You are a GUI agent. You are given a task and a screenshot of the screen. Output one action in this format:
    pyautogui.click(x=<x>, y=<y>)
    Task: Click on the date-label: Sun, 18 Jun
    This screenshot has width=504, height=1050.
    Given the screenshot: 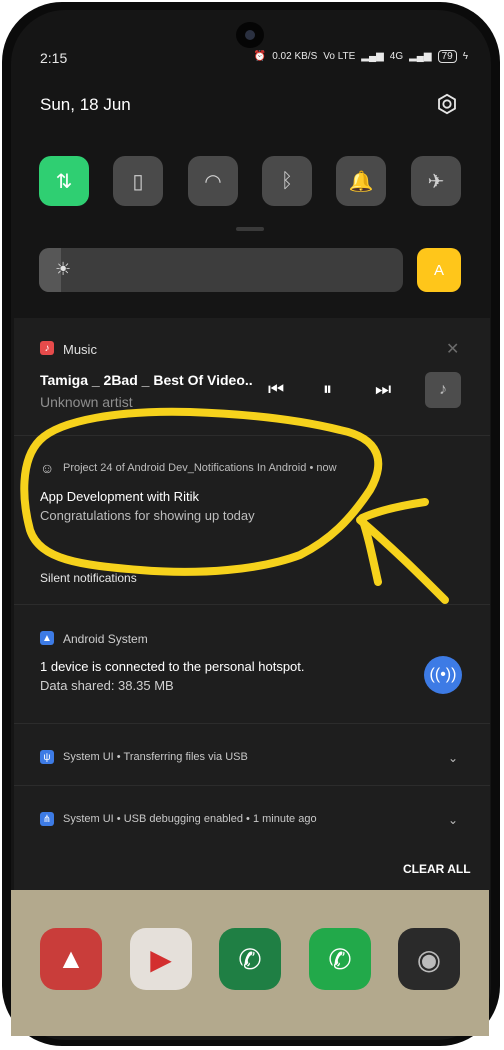 What is the action you would take?
    pyautogui.click(x=85, y=104)
    